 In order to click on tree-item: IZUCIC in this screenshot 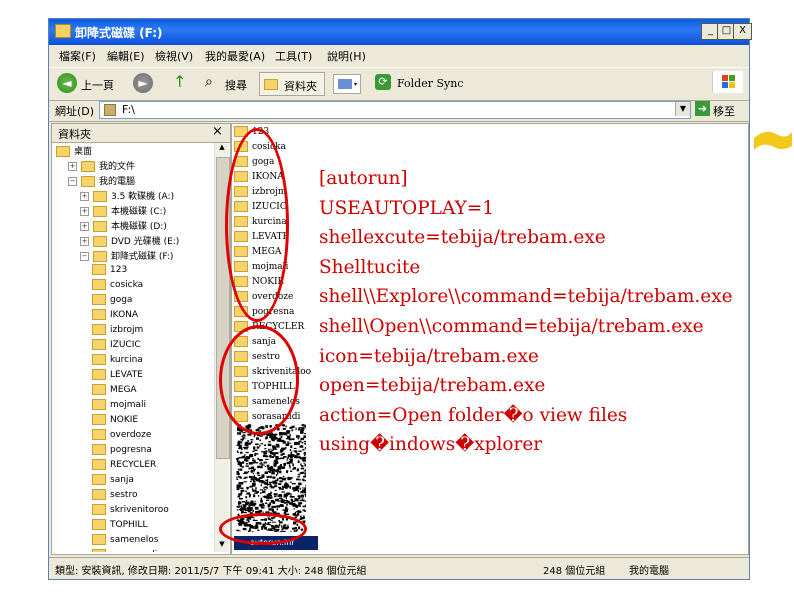, I will do `click(116, 346)`.